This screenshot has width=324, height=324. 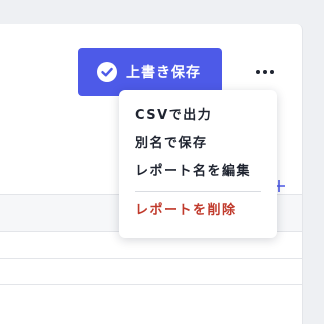 I want to click on overwrite-save-button: 上書き保存, so click(x=150, y=72).